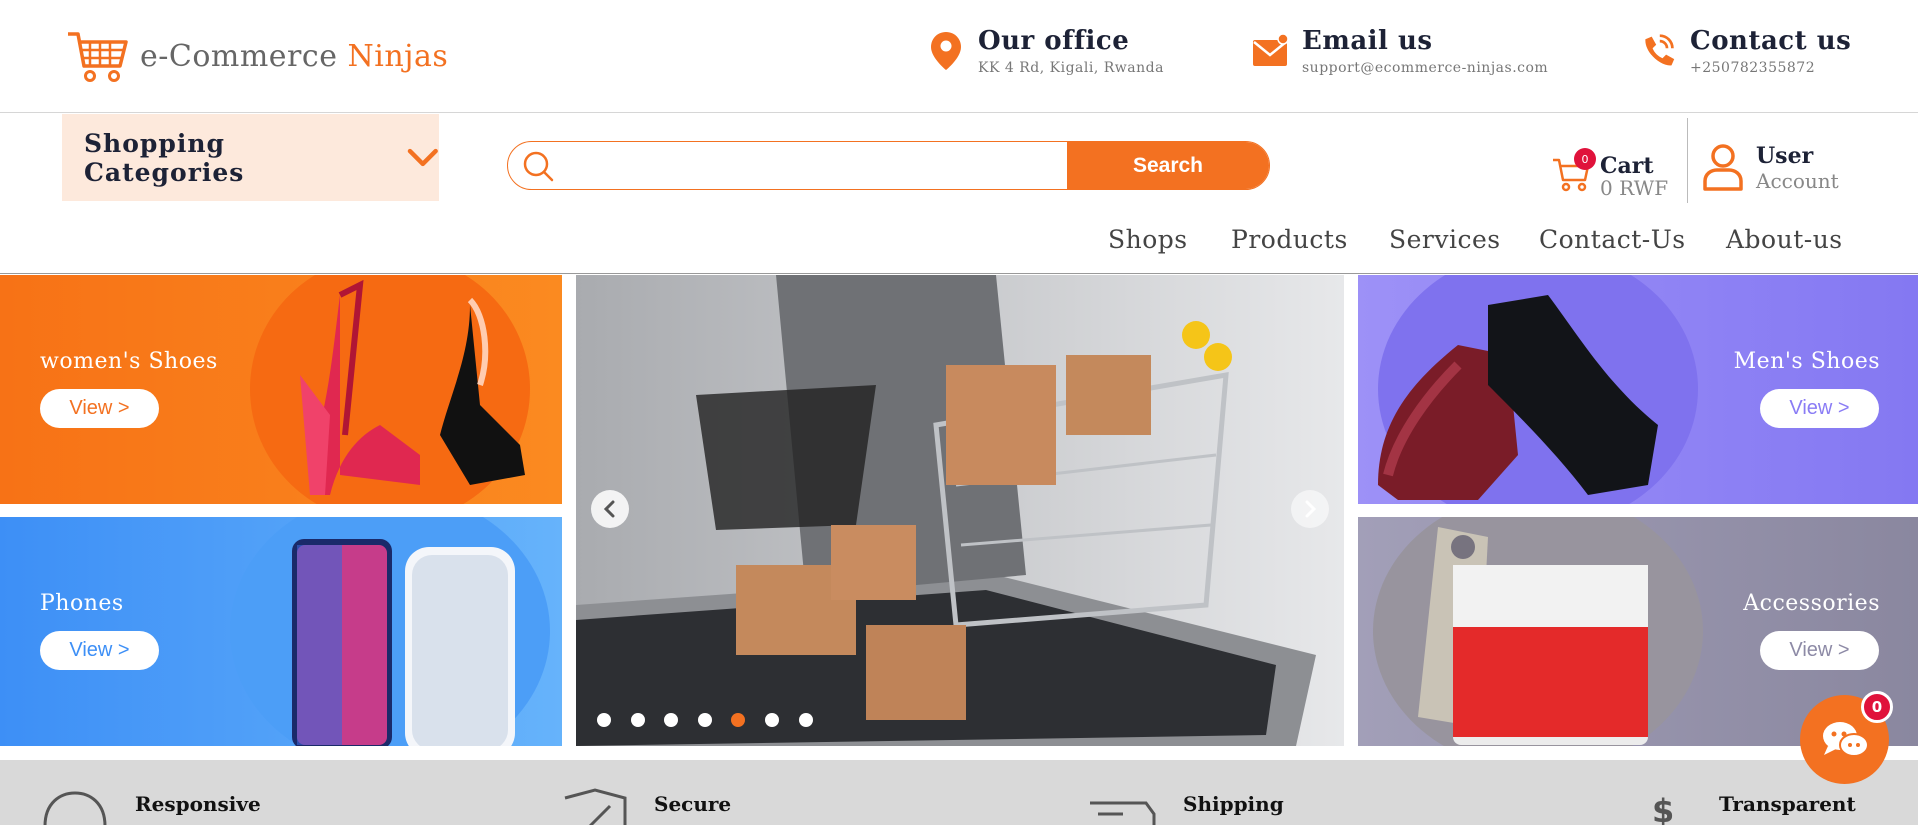 The height and width of the screenshot is (825, 1918). I want to click on dollar-icon: $, so click(1663, 808).